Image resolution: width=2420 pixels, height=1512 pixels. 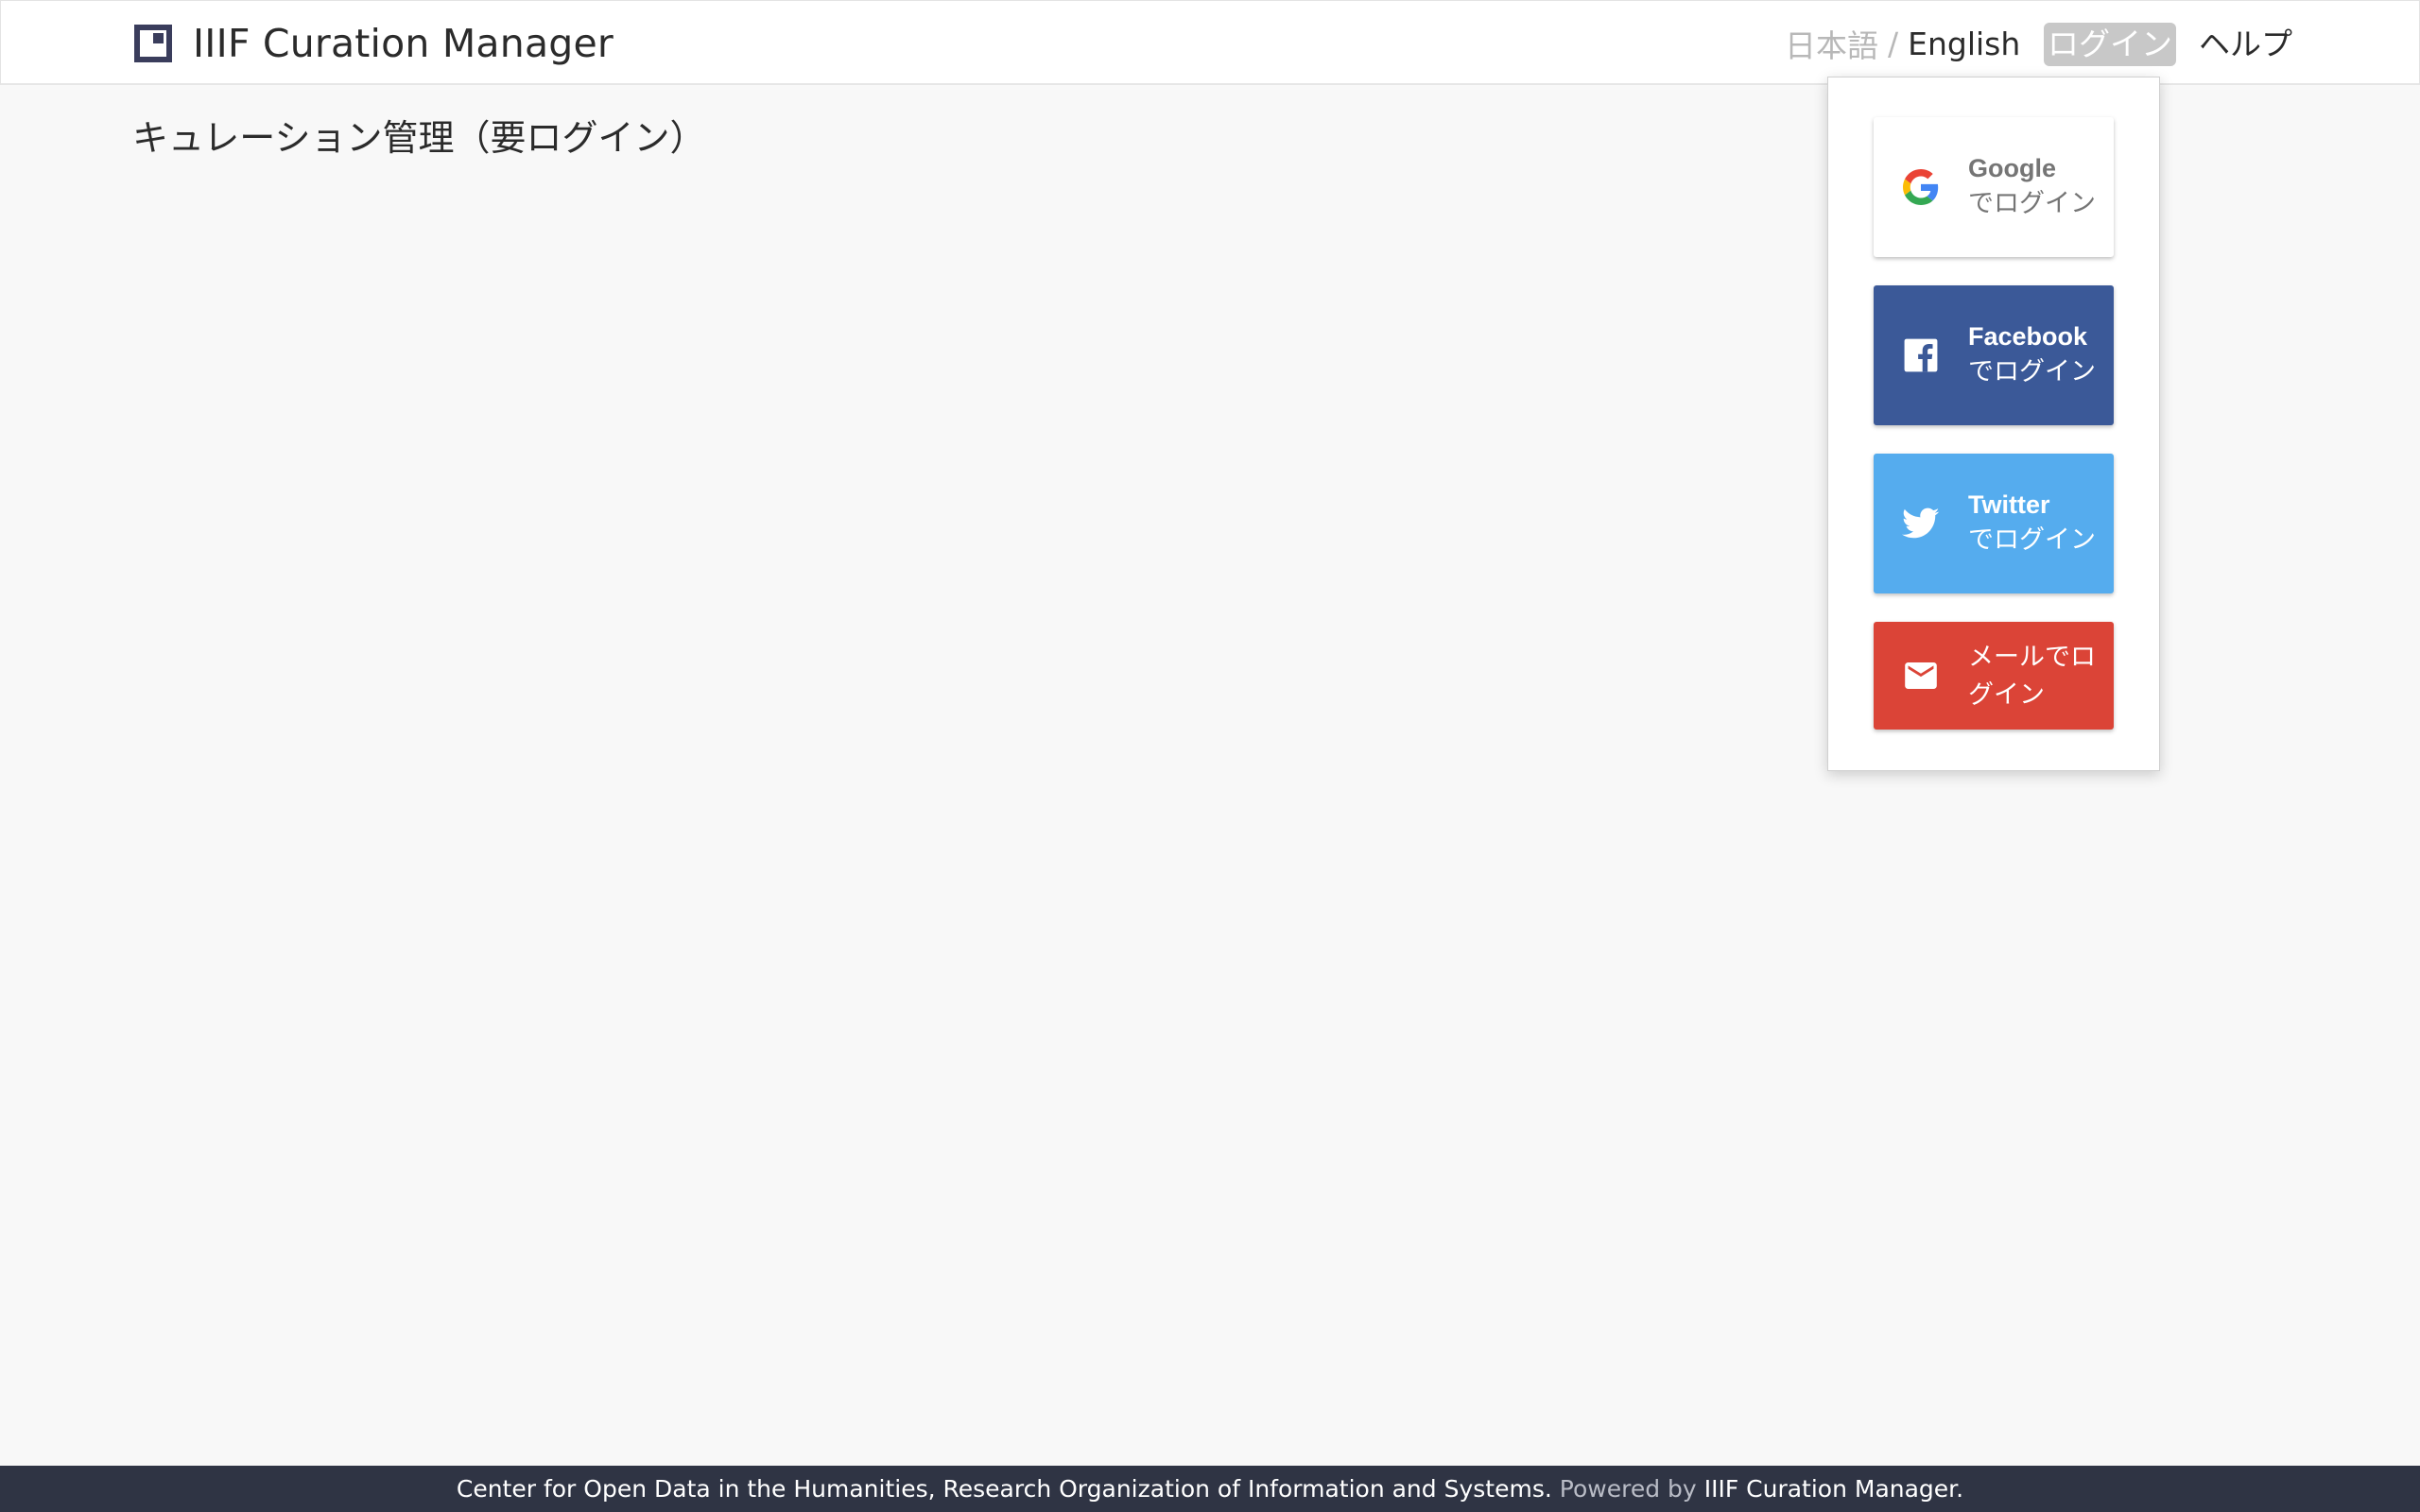 I want to click on facebook-icon-wrap, so click(x=1921, y=355).